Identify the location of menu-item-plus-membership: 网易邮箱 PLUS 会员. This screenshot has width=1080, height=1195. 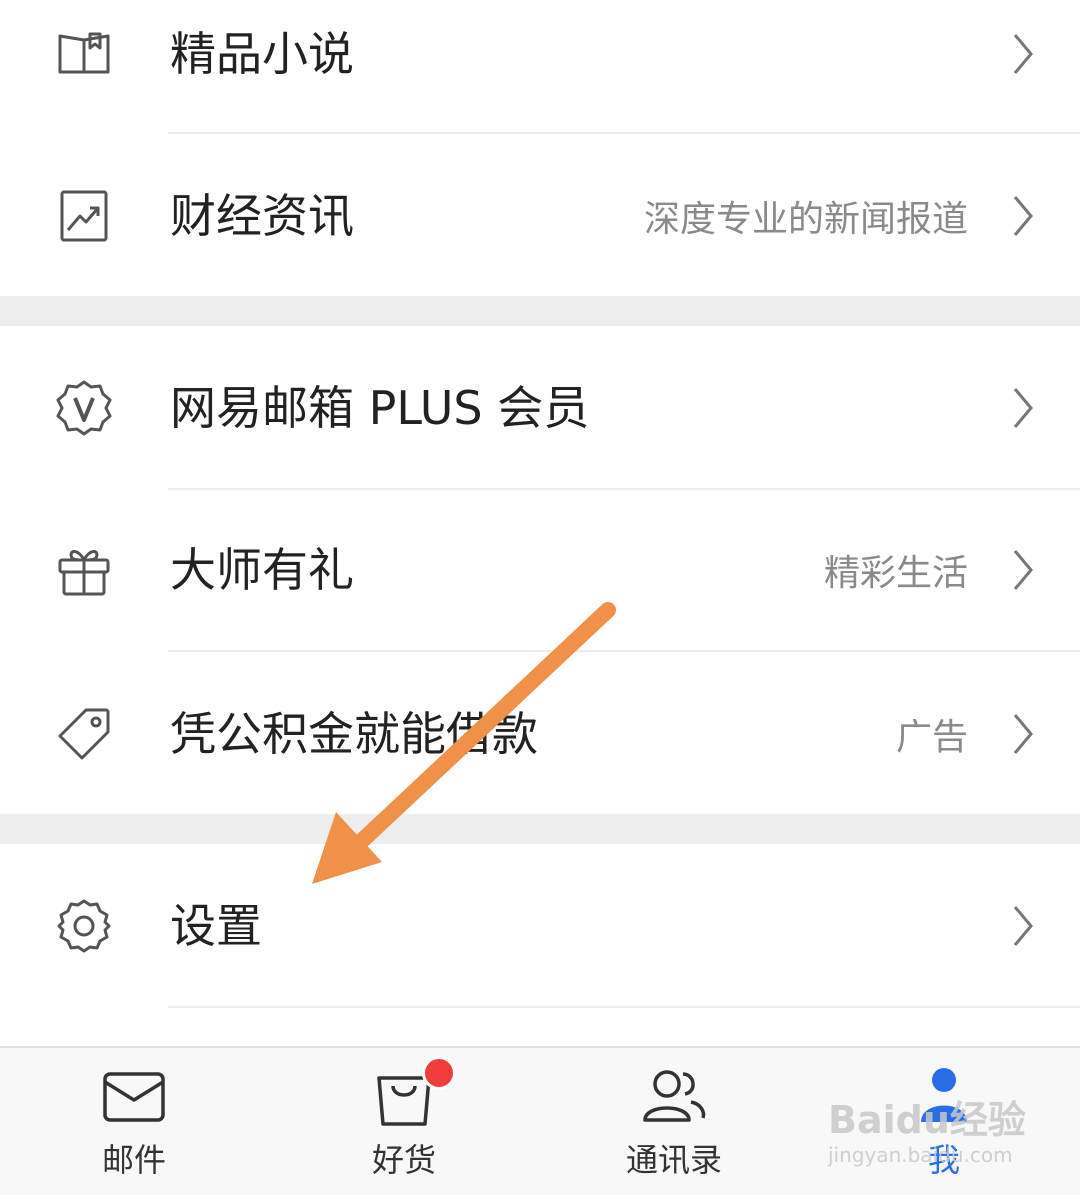
(540, 407).